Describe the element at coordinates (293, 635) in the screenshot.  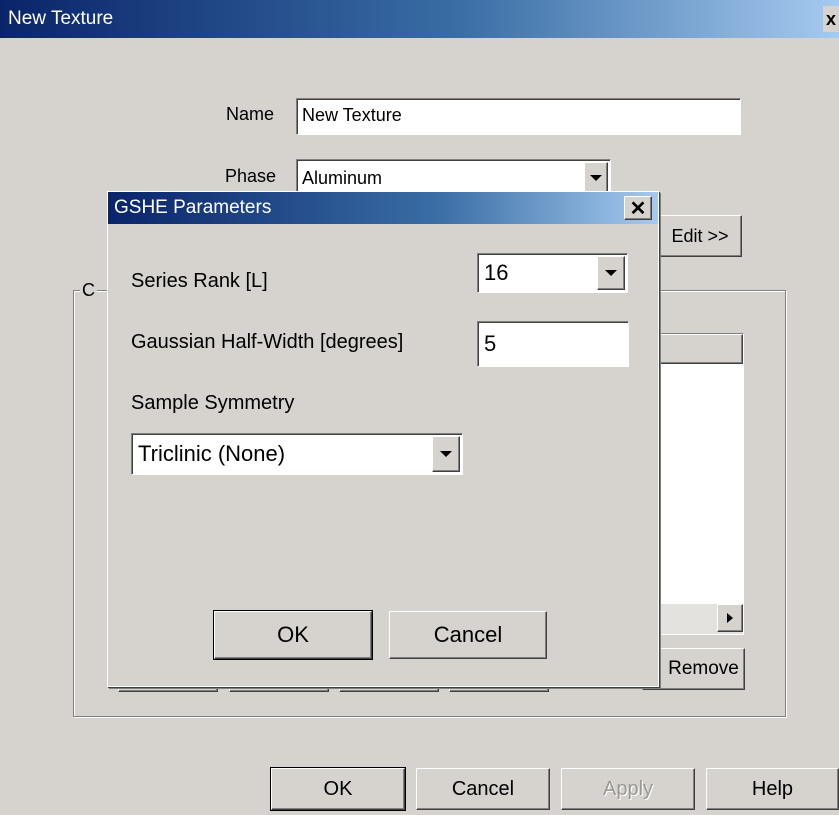
I see `dialog-ok-button: OK` at that location.